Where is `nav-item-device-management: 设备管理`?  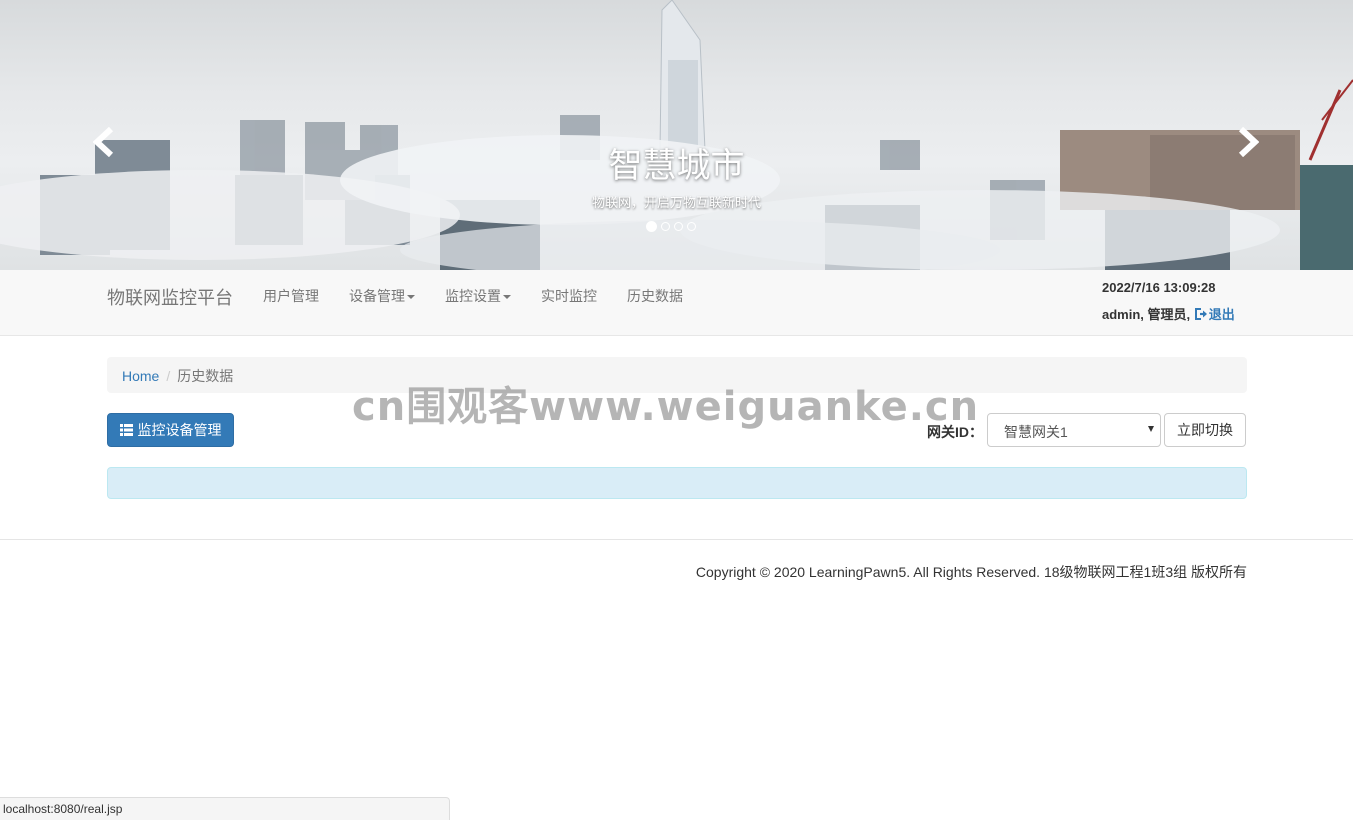
nav-item-device-management: 设备管理 is located at coordinates (382, 296).